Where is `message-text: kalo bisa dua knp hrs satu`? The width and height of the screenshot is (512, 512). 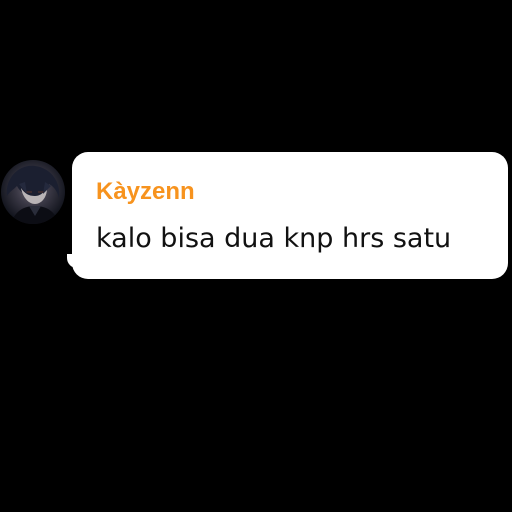
message-text: kalo bisa dua knp hrs satu is located at coordinates (274, 238).